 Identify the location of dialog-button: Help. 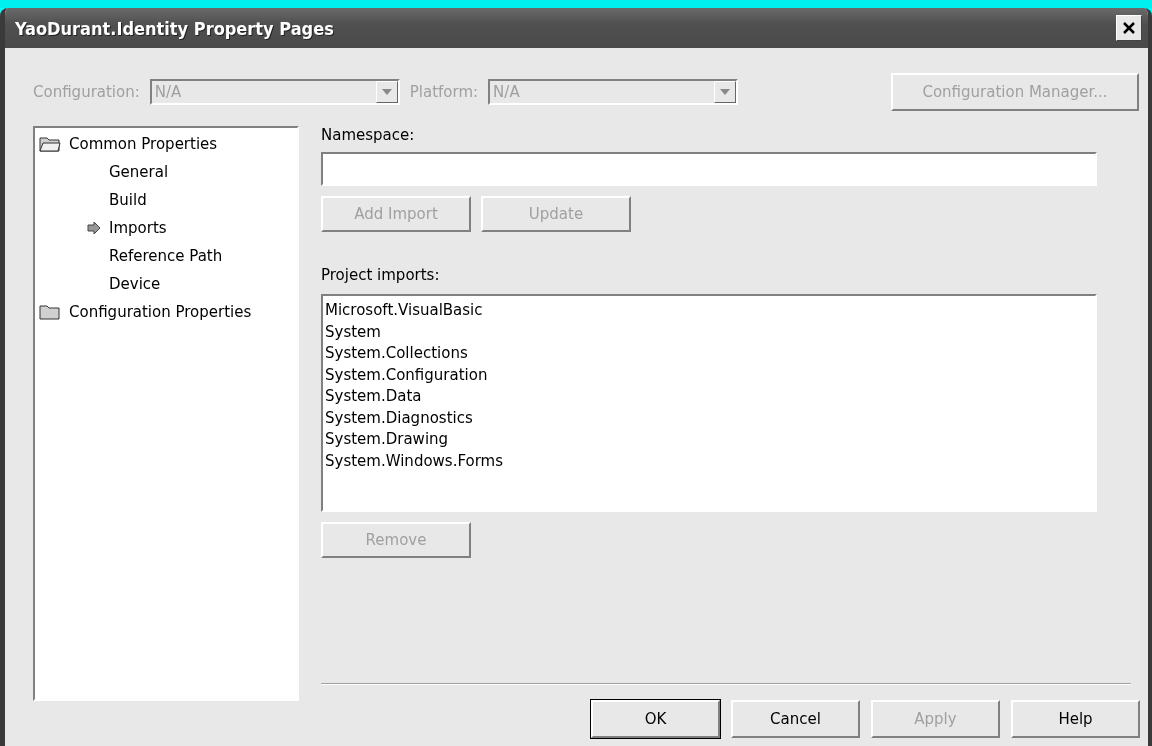
(1075, 719).